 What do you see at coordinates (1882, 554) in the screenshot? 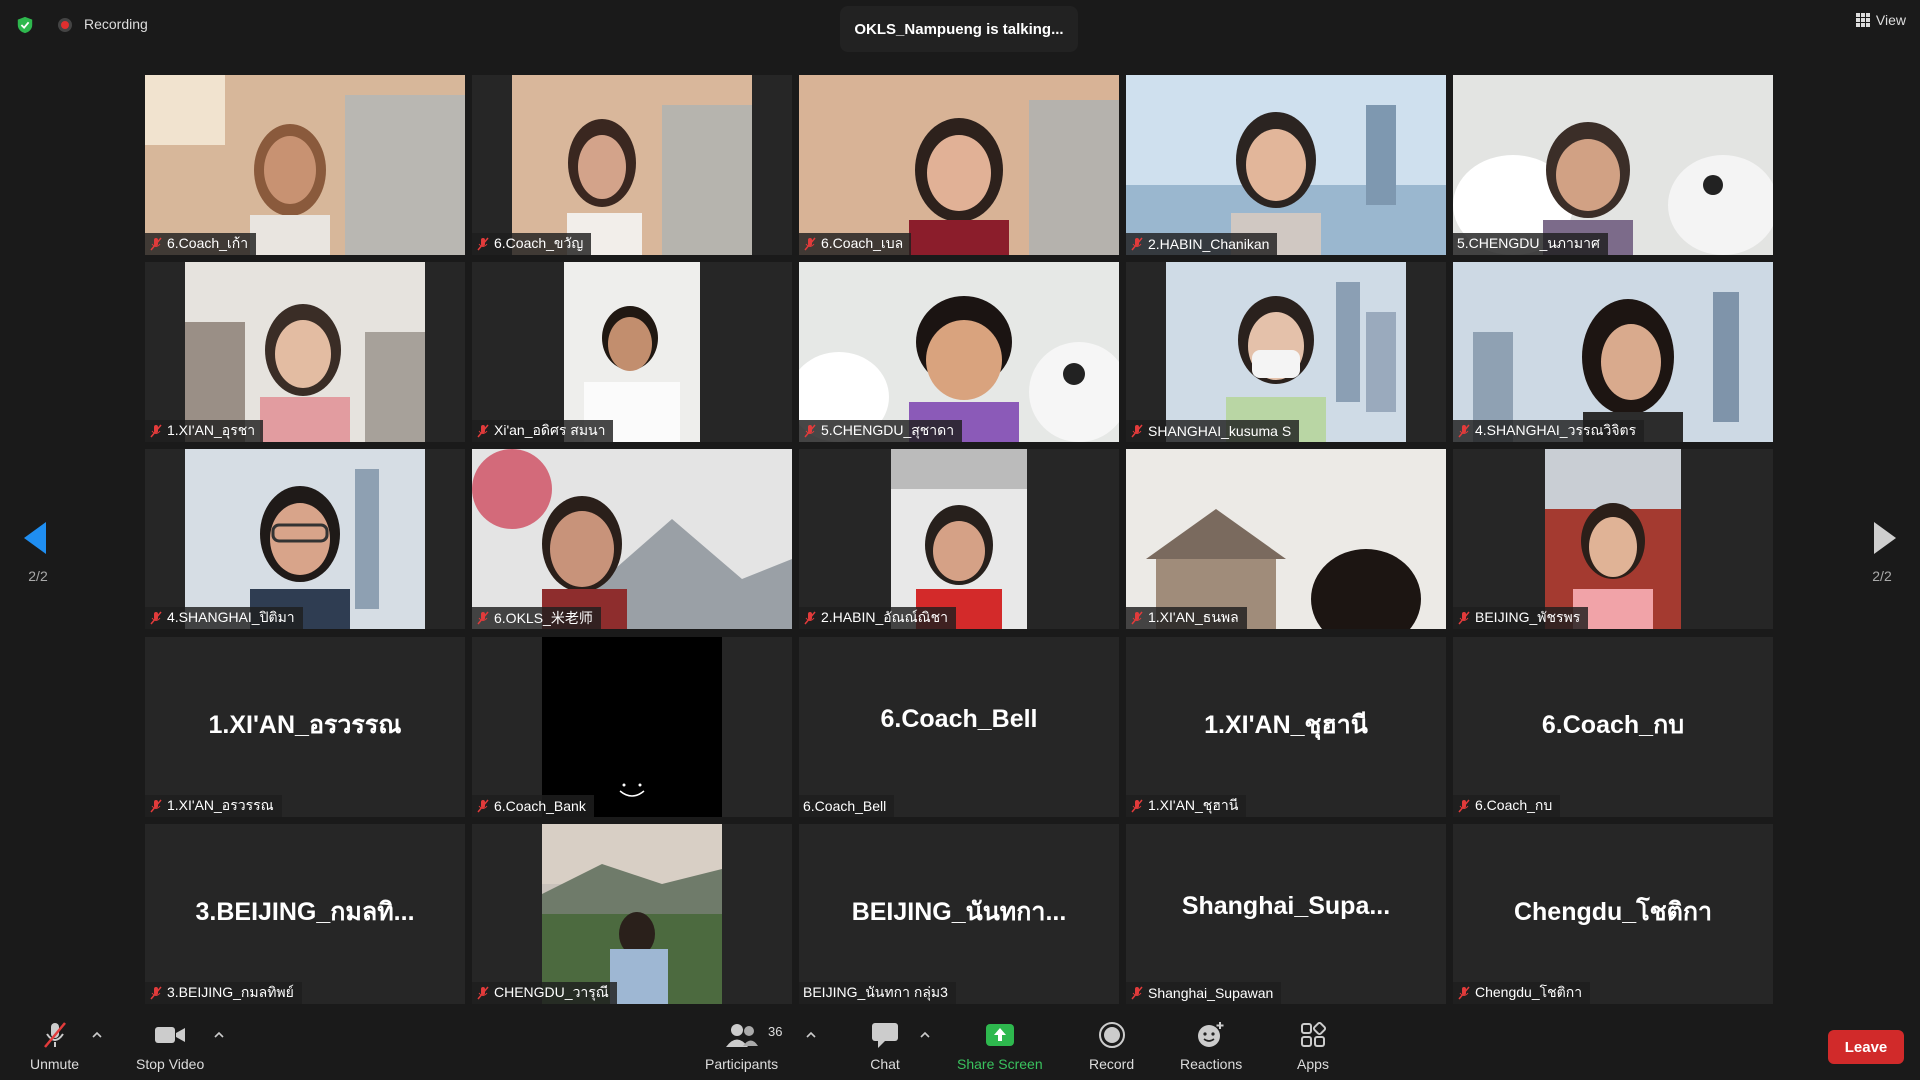
I see `next-page-button: 2/2` at bounding box center [1882, 554].